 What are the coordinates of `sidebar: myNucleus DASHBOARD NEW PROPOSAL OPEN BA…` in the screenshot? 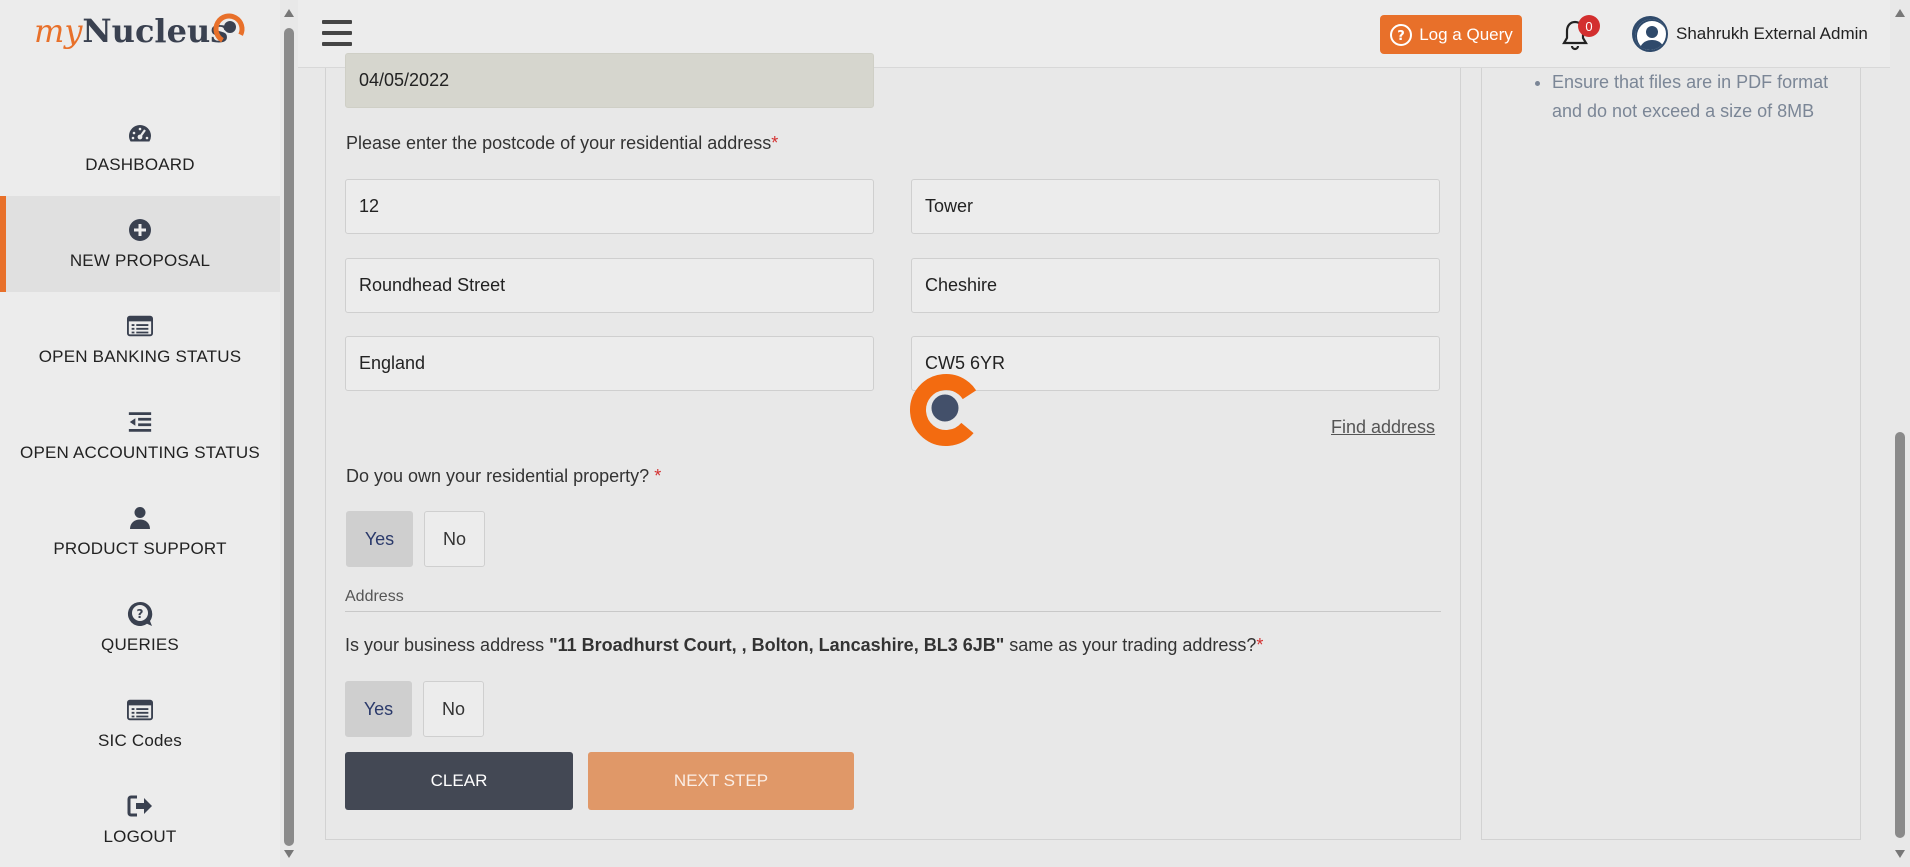 It's located at (140, 433).